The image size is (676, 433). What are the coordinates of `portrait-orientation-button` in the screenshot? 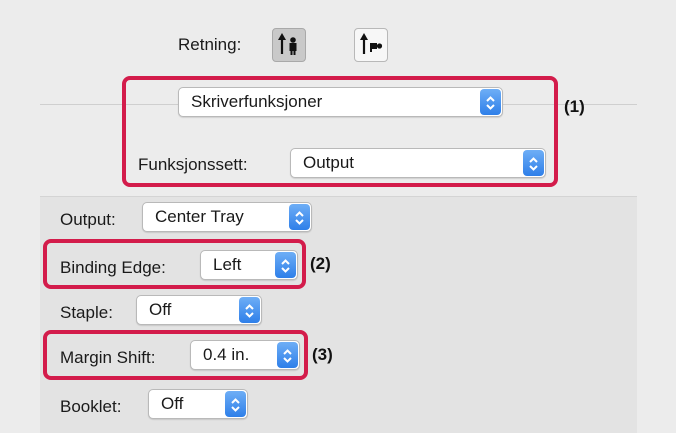 It's located at (289, 45).